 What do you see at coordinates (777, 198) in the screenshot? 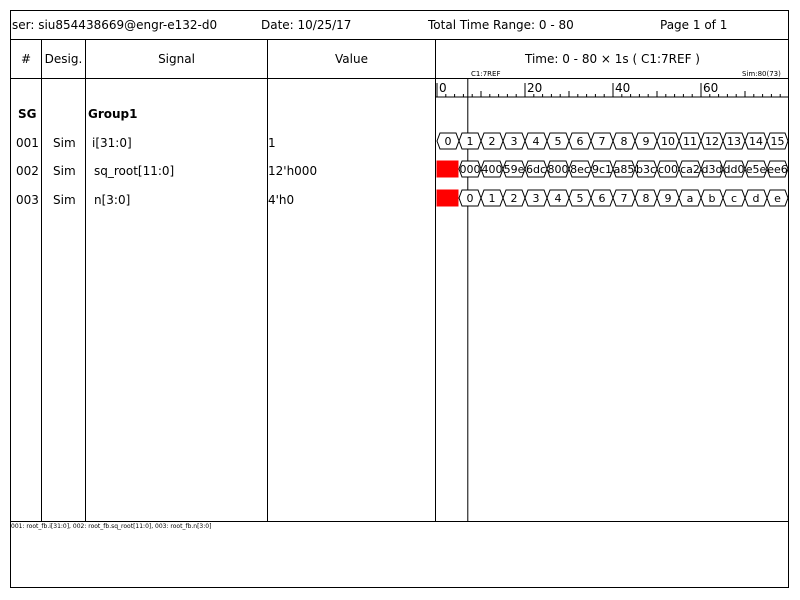
I see `bus-segment-label: e` at bounding box center [777, 198].